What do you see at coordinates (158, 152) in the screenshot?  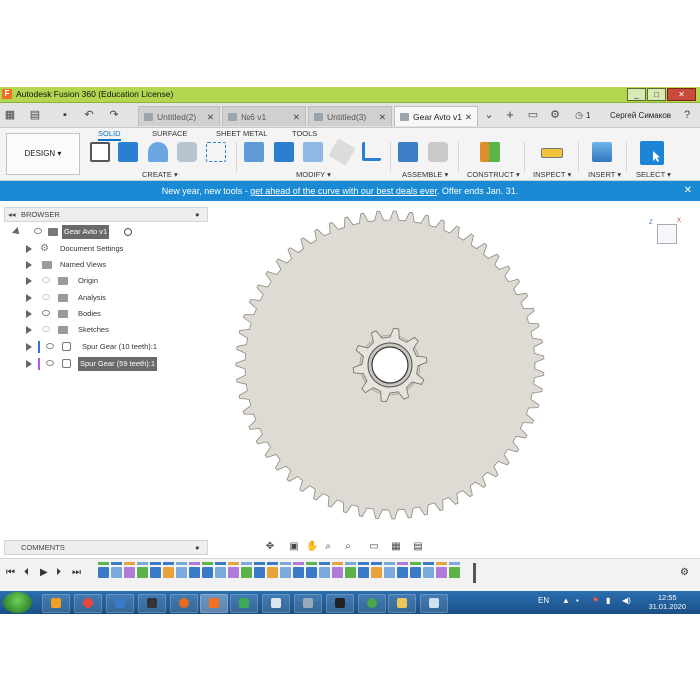 I see `revolve-icon` at bounding box center [158, 152].